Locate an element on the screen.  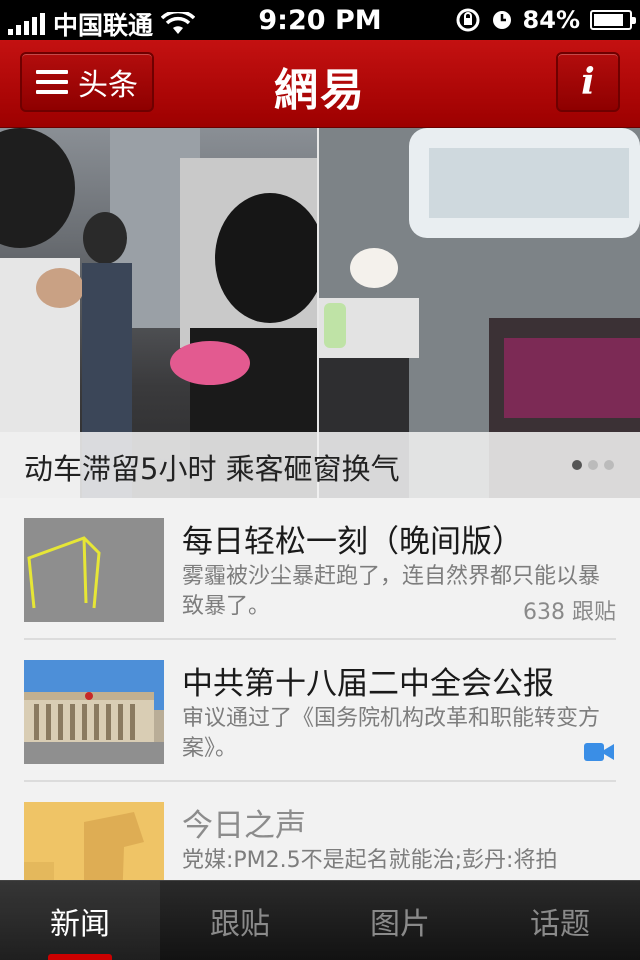
tab-topics: 话题 is located at coordinates (560, 920).